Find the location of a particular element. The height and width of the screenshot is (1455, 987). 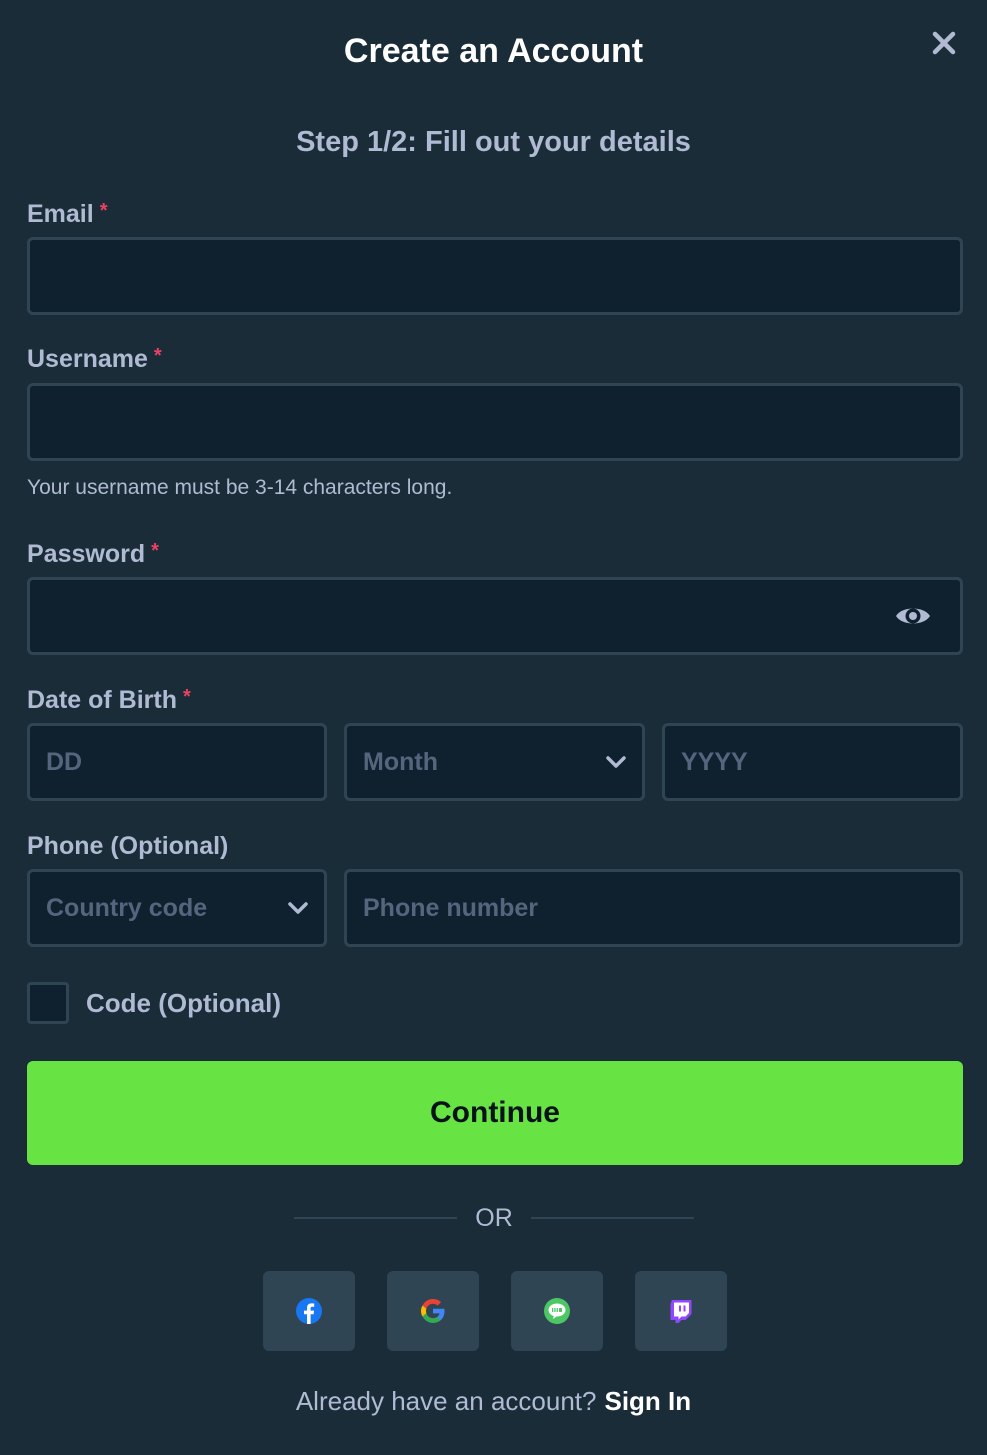

modal-title: Create an Account is located at coordinates (493, 51).